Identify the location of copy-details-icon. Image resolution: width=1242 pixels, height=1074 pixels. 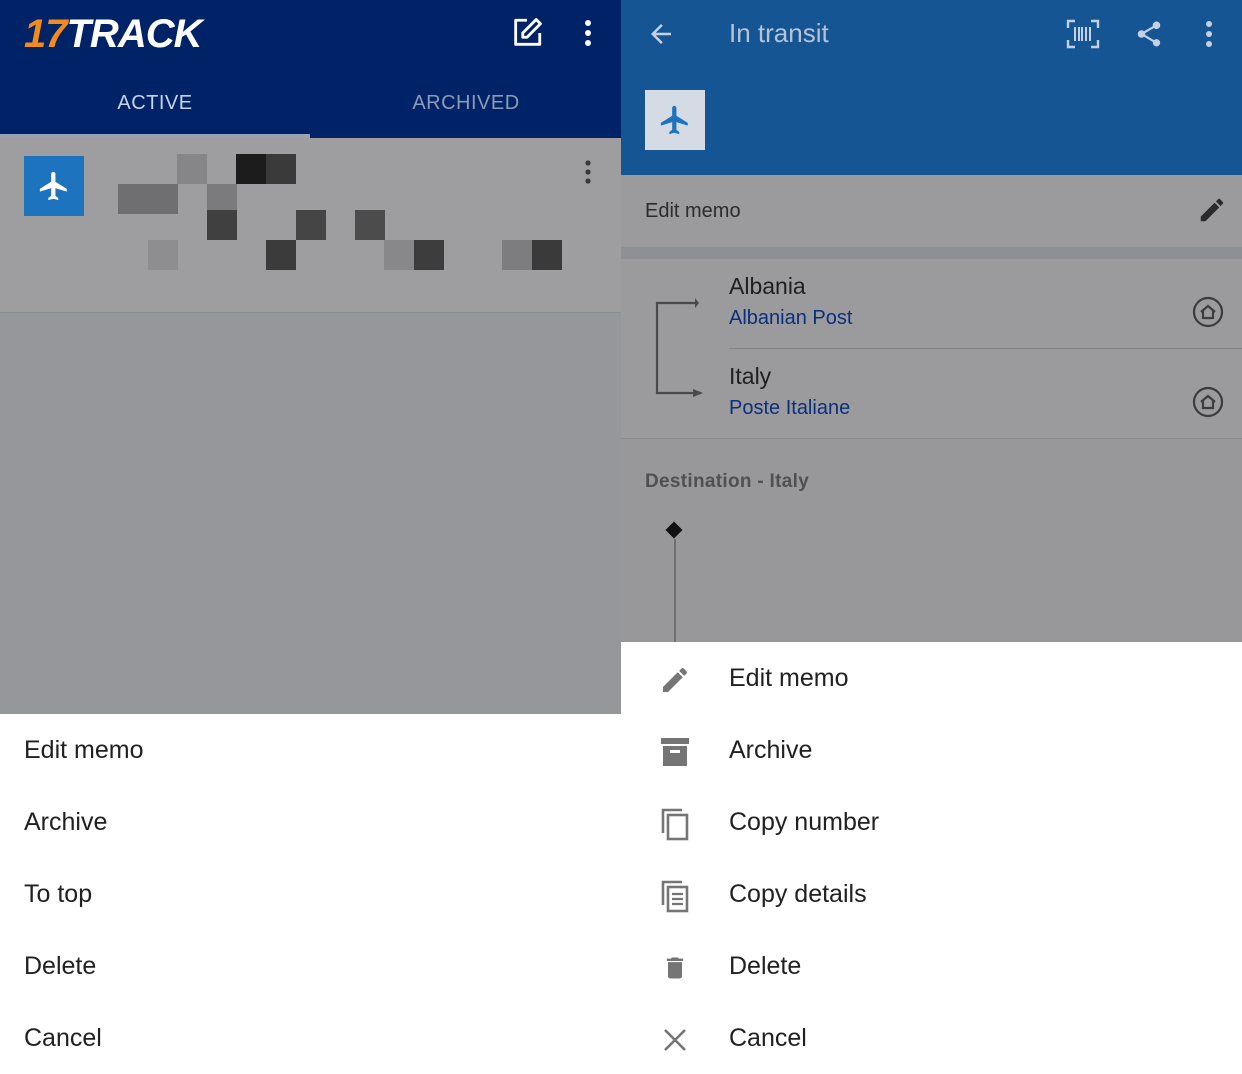
(675, 896).